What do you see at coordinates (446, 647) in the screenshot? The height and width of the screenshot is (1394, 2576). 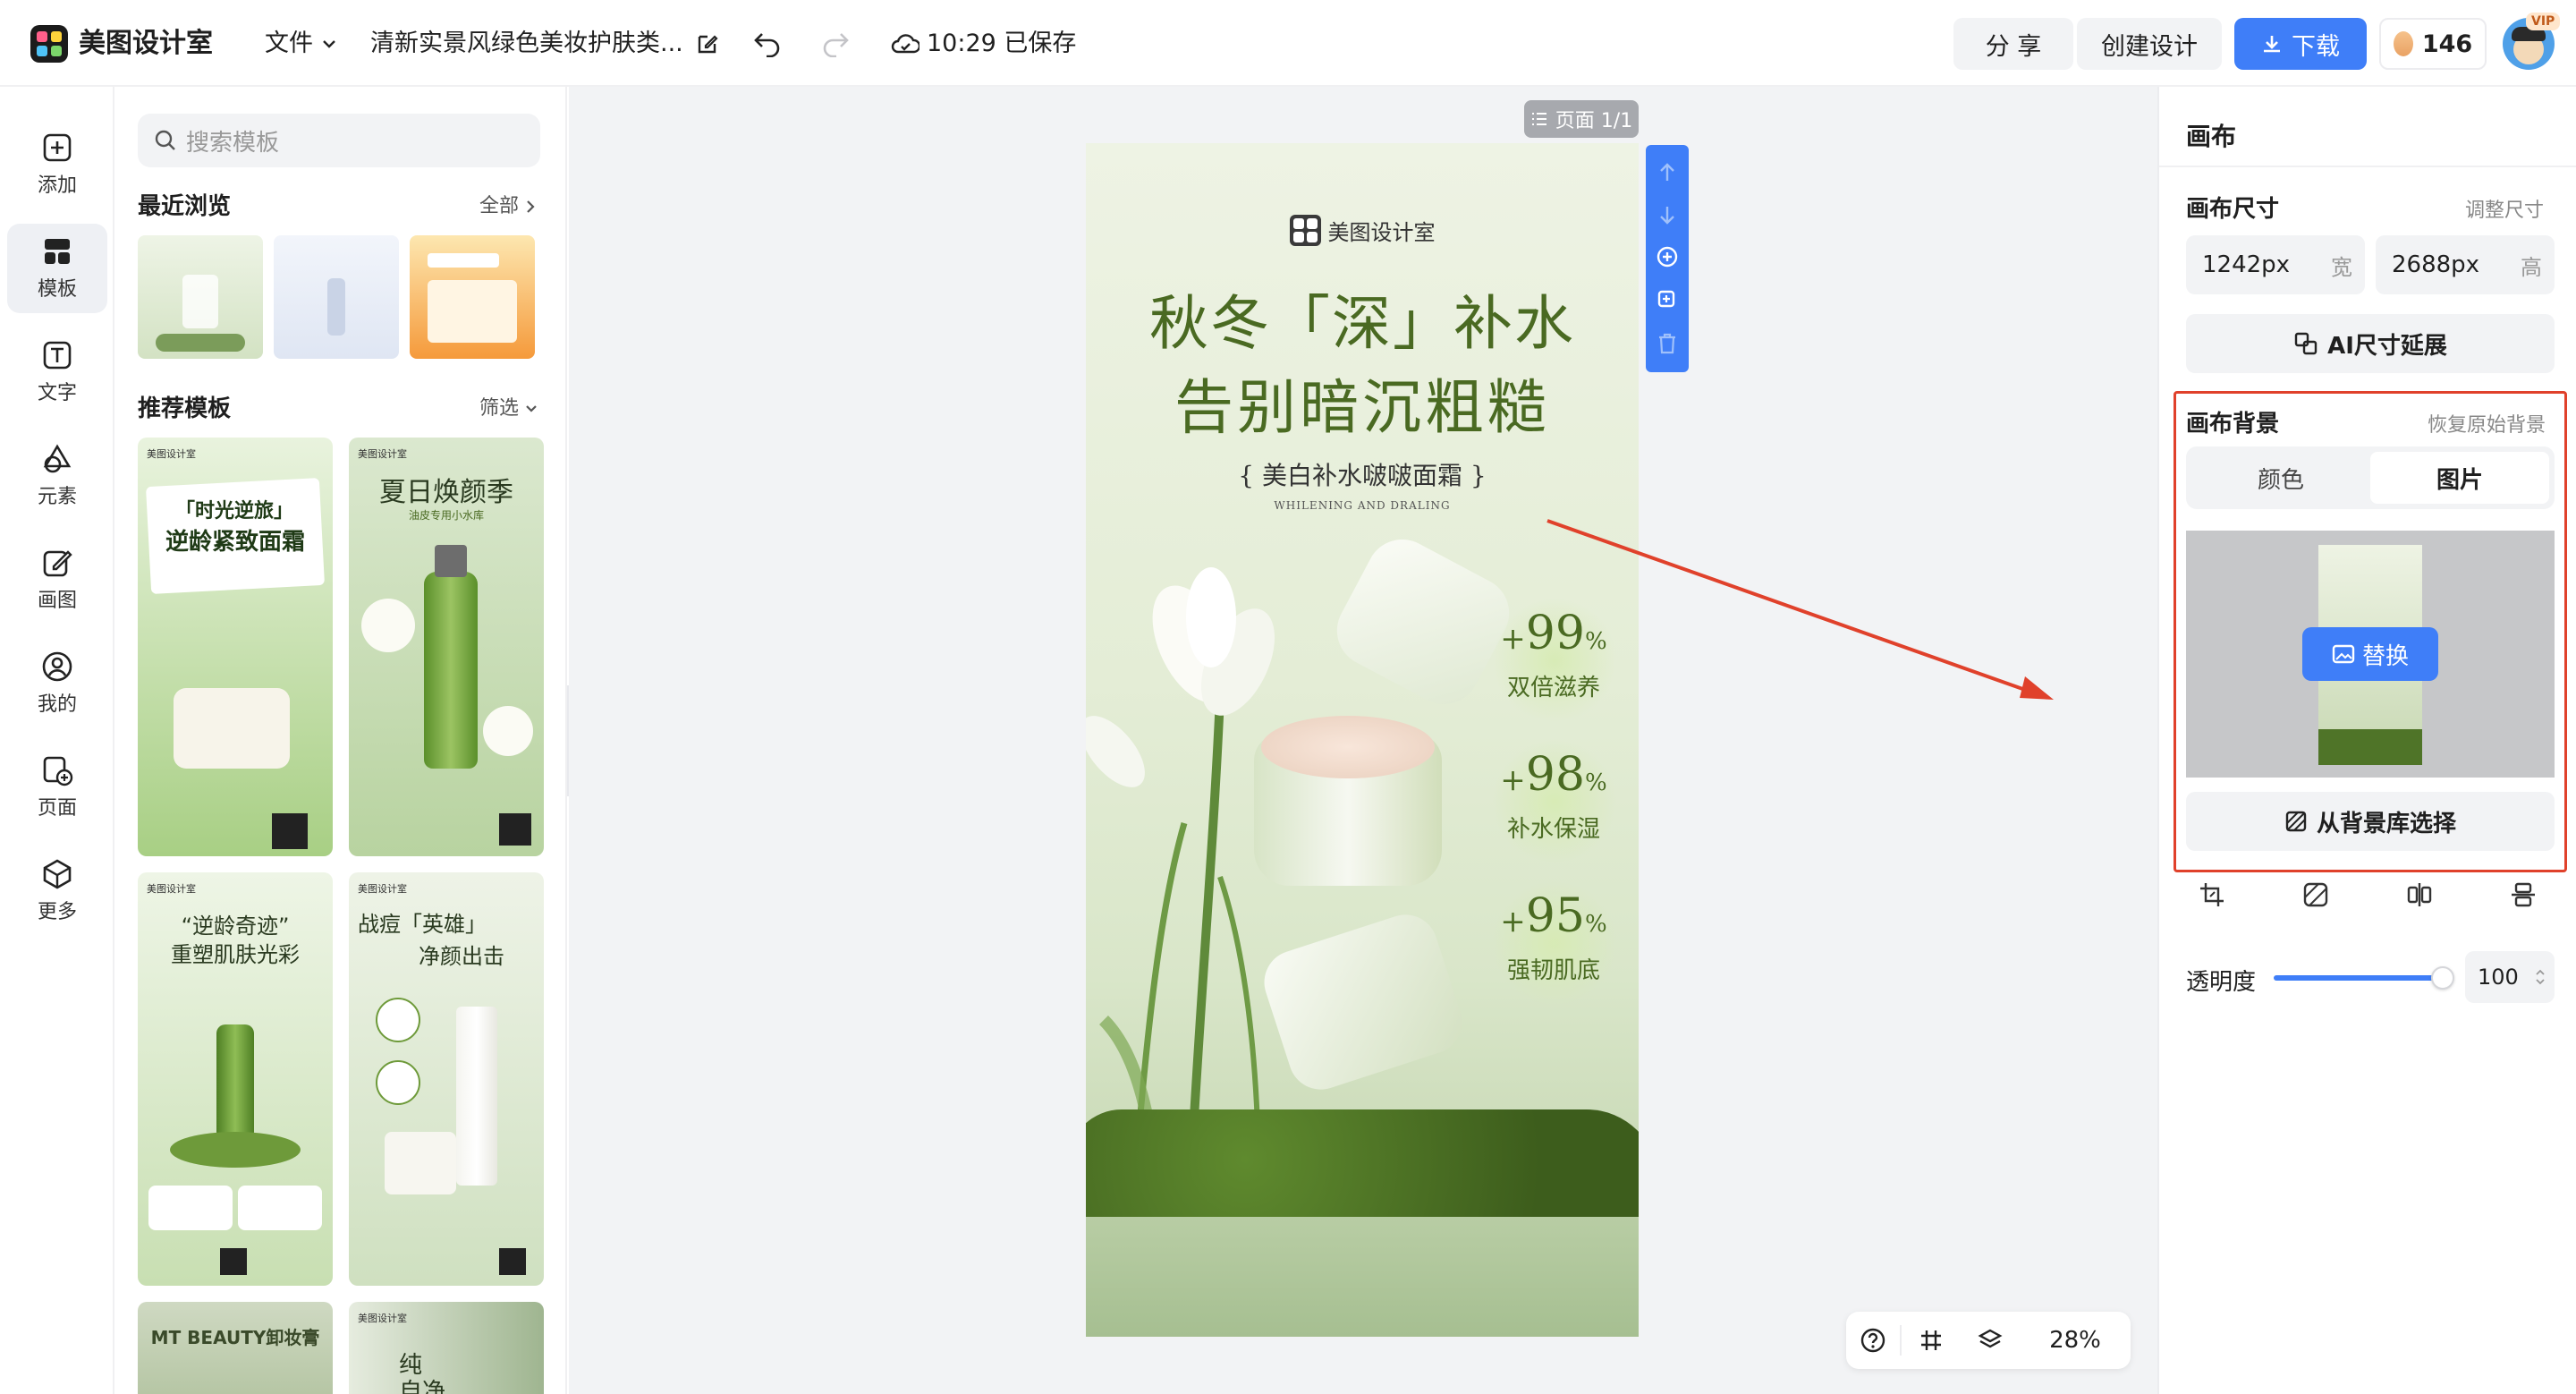 I see `template-card: 美图设计室 夏日焕颜季 油皮专用小水库` at bounding box center [446, 647].